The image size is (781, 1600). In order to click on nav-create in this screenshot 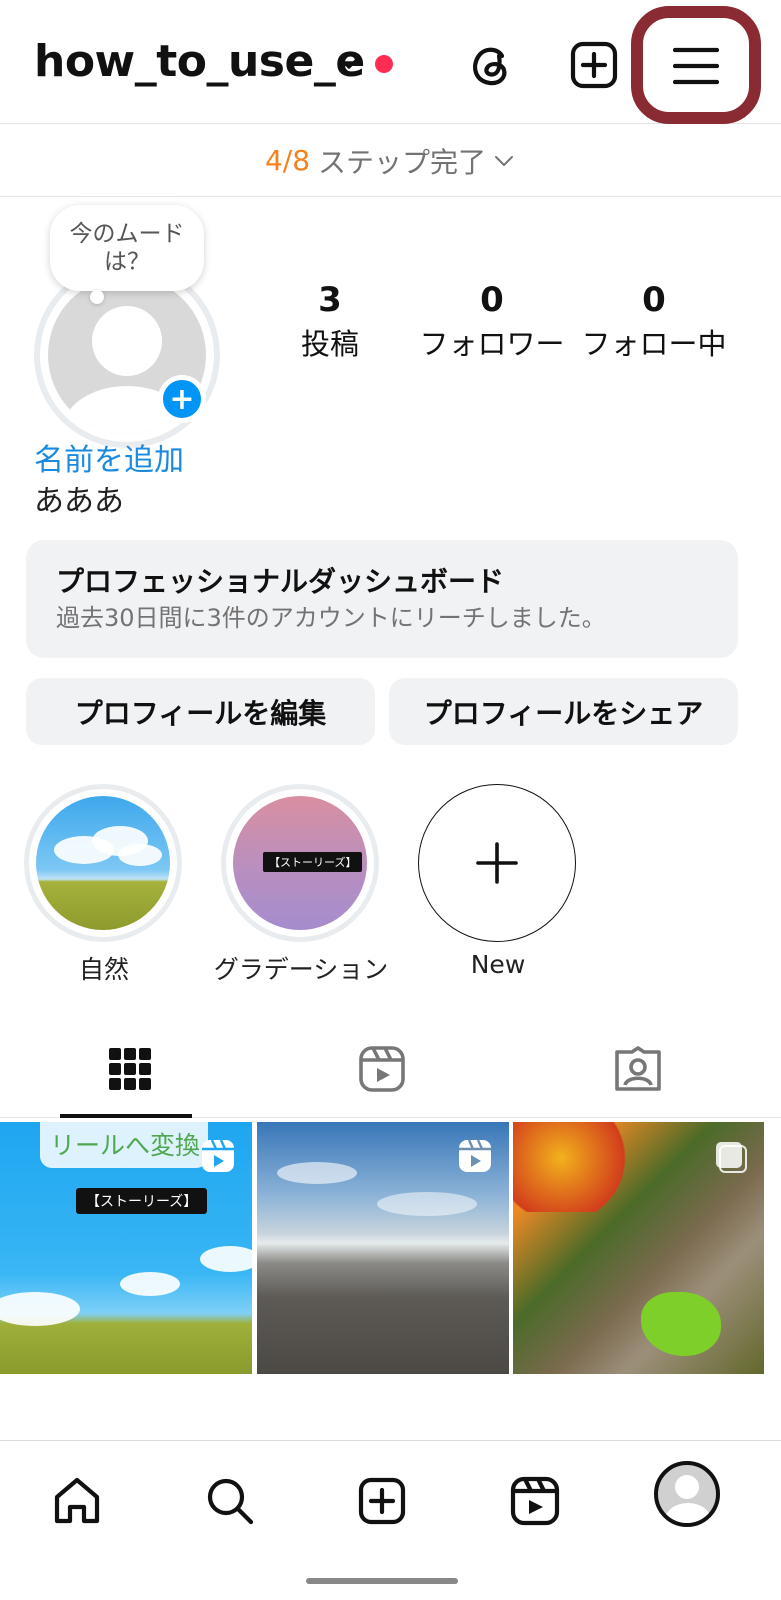, I will do `click(382, 1501)`.